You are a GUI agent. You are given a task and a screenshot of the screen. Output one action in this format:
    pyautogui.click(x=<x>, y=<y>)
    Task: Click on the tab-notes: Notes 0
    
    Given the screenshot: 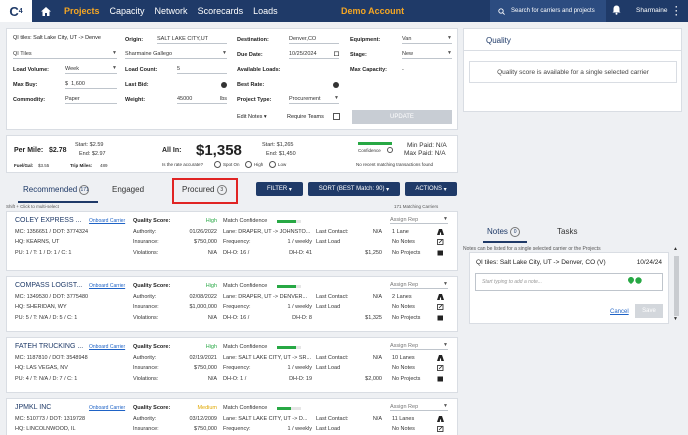 What is the action you would take?
    pyautogui.click(x=504, y=232)
    